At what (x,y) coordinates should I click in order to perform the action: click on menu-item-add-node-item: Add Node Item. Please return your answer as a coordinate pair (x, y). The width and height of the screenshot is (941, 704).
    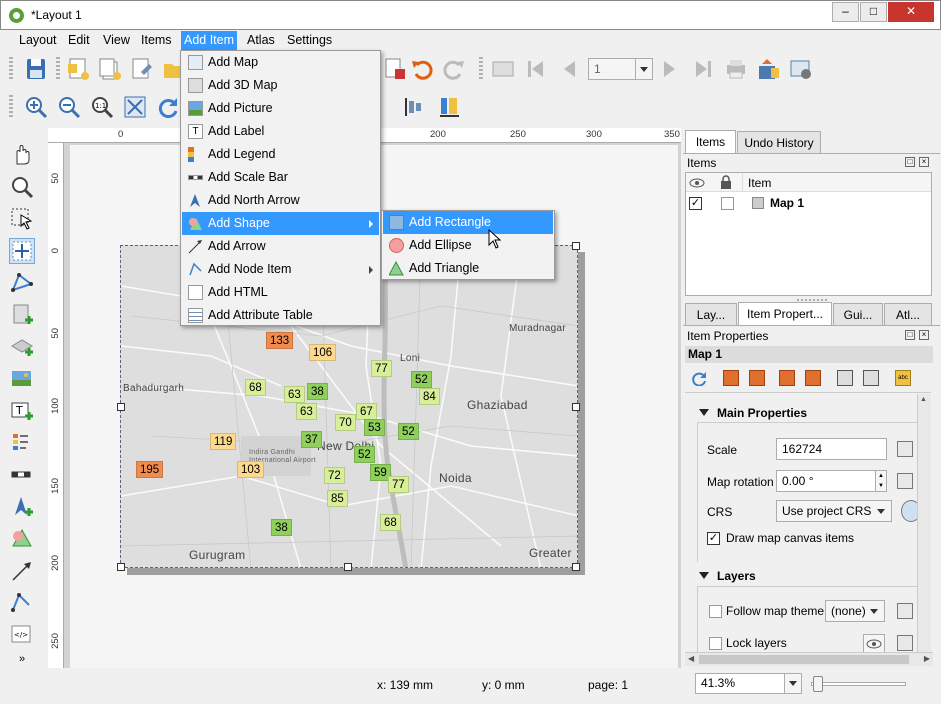
    Looking at the image, I should click on (280, 269).